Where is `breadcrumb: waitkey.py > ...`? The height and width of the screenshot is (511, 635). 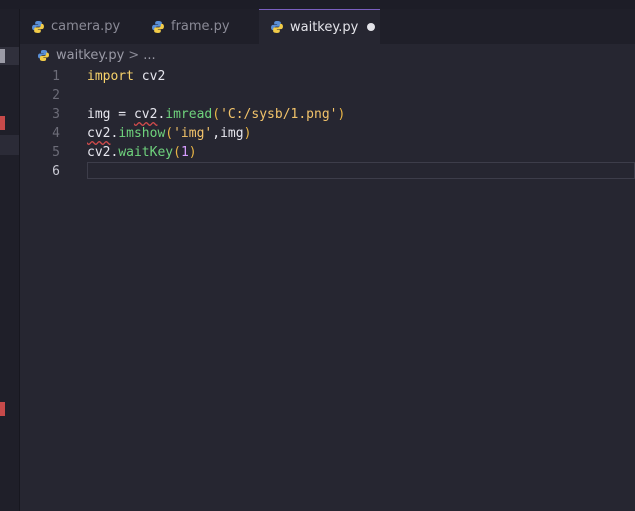 breadcrumb: waitkey.py > ... is located at coordinates (327, 55).